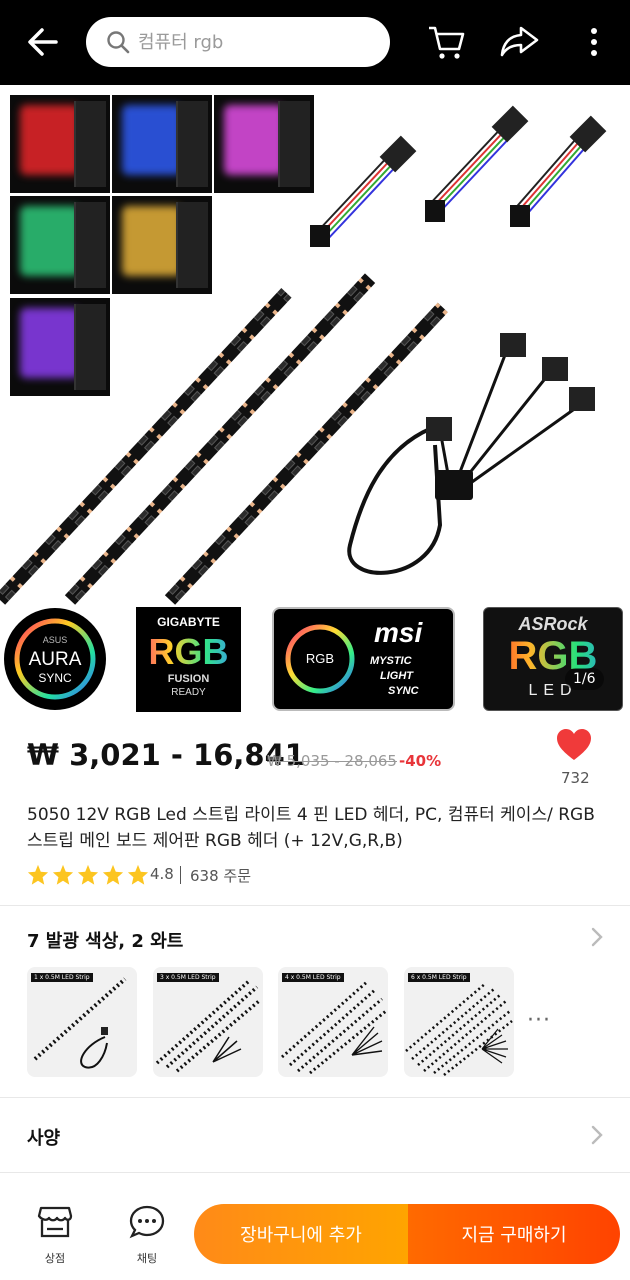  I want to click on variant-option-3: 4 x 0.5M LED Strip, so click(333, 1022).